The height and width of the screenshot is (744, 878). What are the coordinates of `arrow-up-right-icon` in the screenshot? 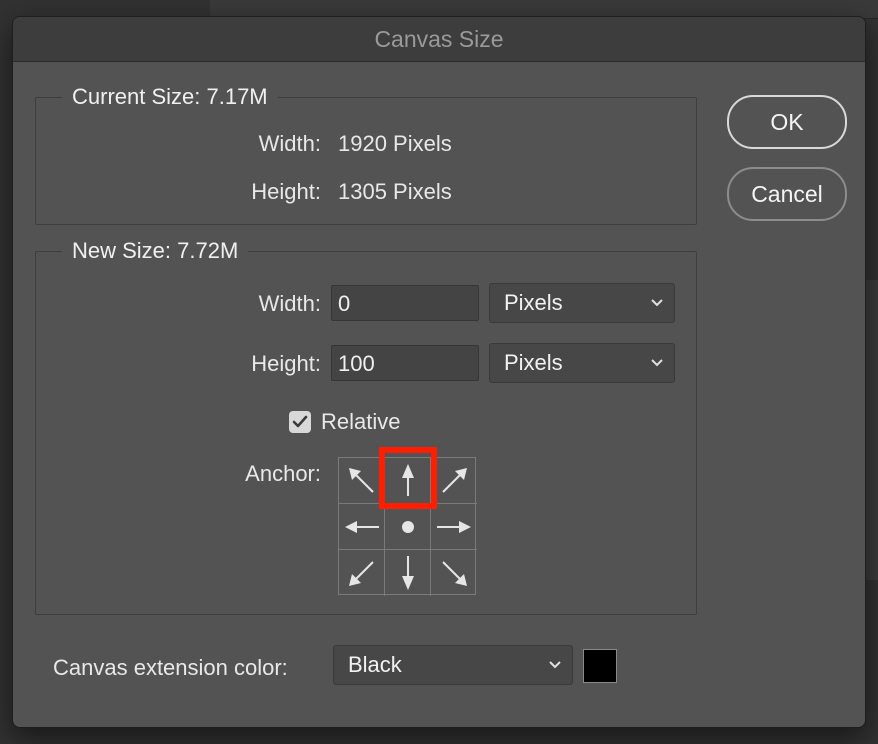 It's located at (454, 480).